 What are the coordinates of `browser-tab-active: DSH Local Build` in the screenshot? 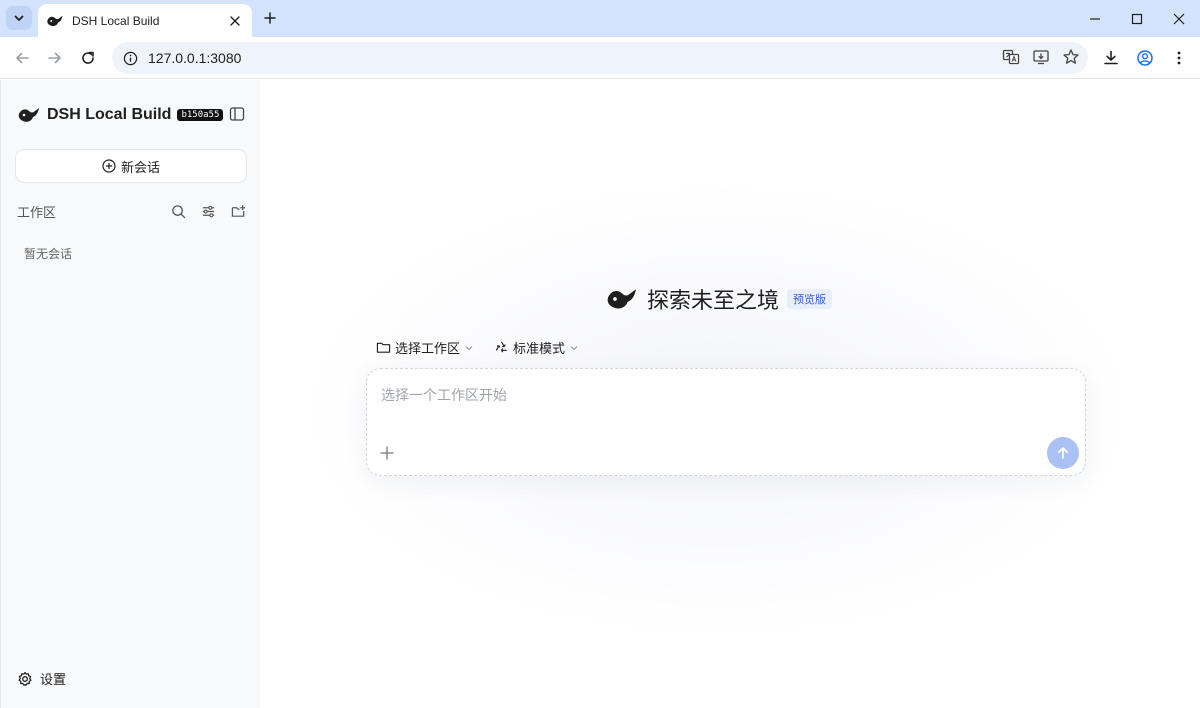 It's located at (145, 20).